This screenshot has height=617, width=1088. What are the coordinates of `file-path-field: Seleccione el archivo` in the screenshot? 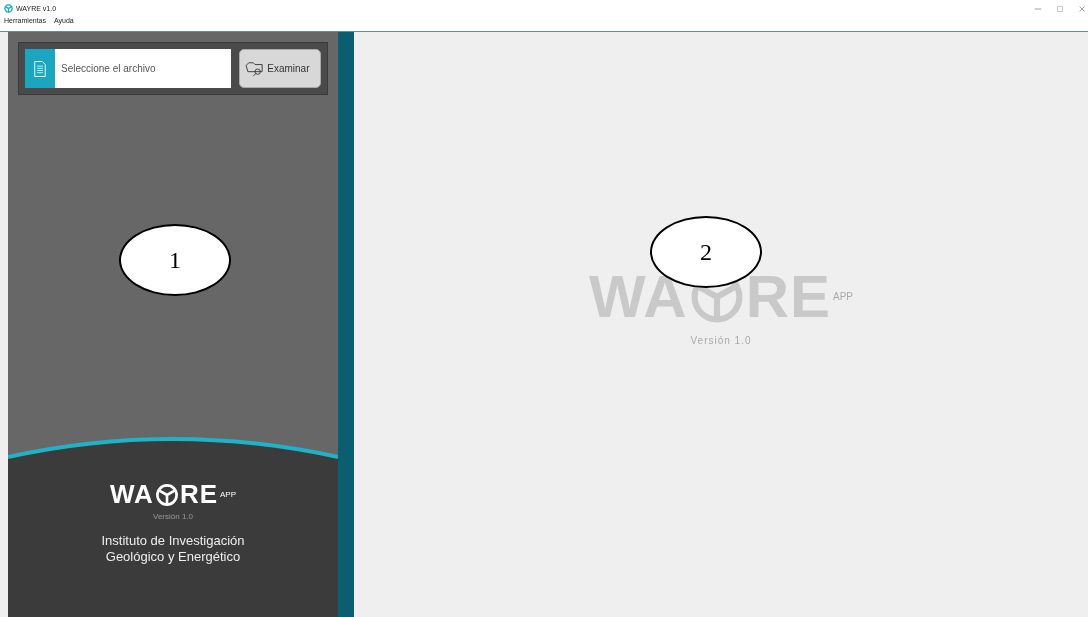 It's located at (143, 68).